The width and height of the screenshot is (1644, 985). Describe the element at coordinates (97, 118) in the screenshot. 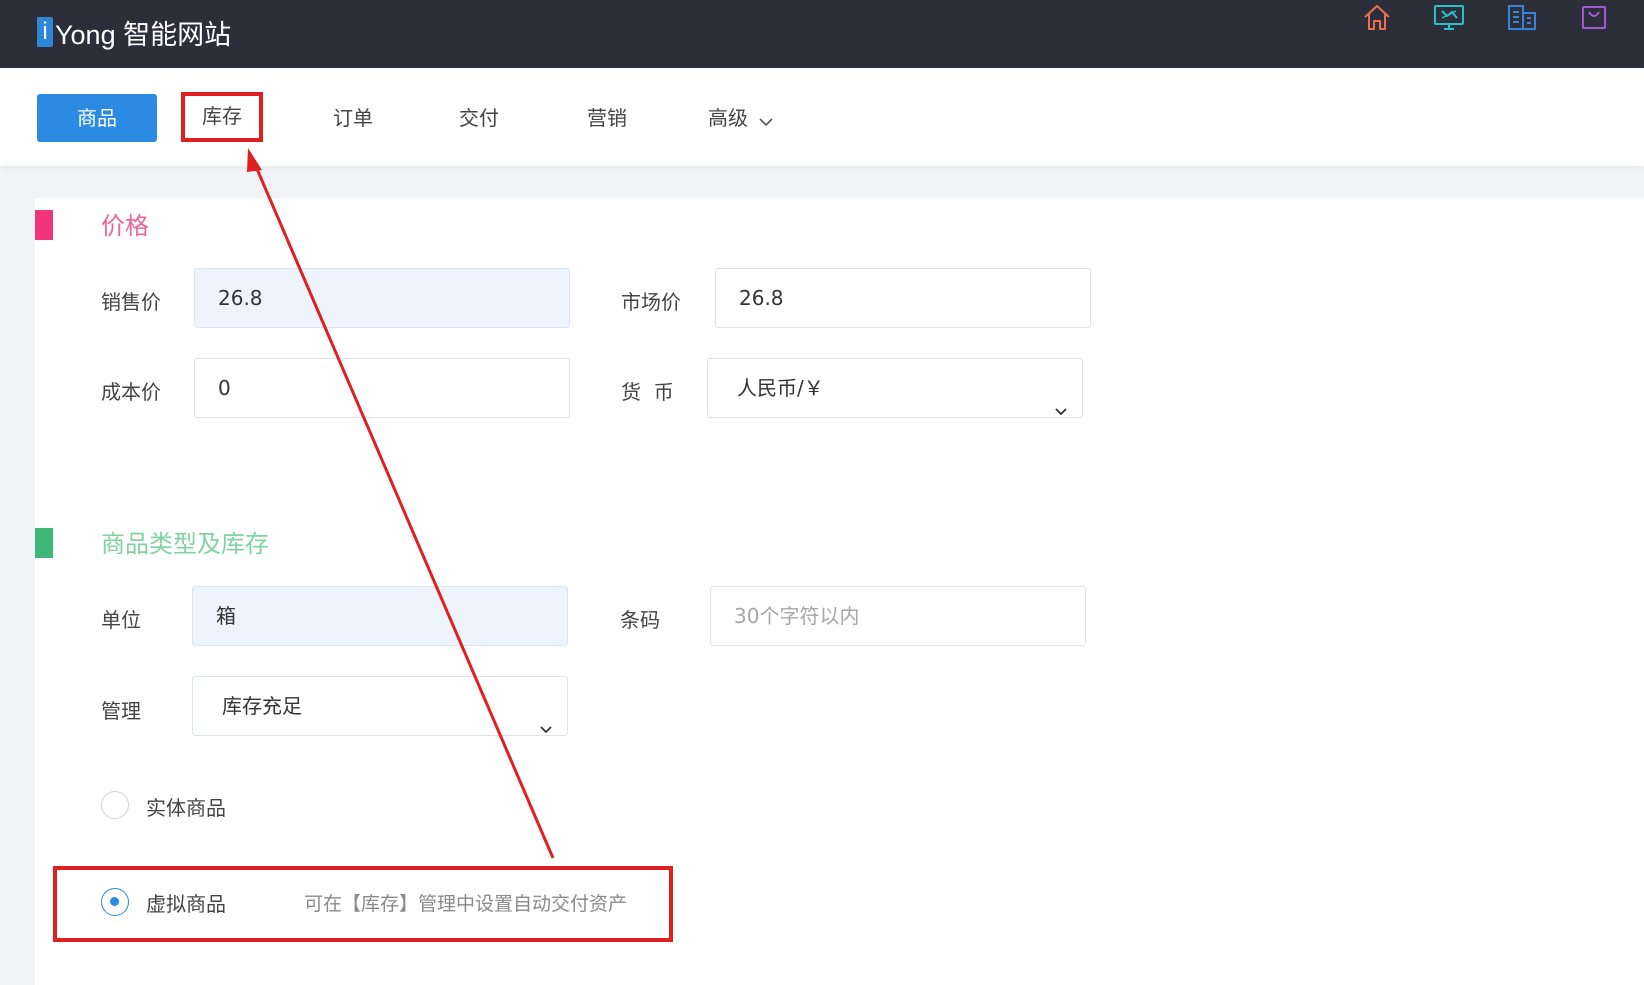

I see `tab-products: 商品` at that location.